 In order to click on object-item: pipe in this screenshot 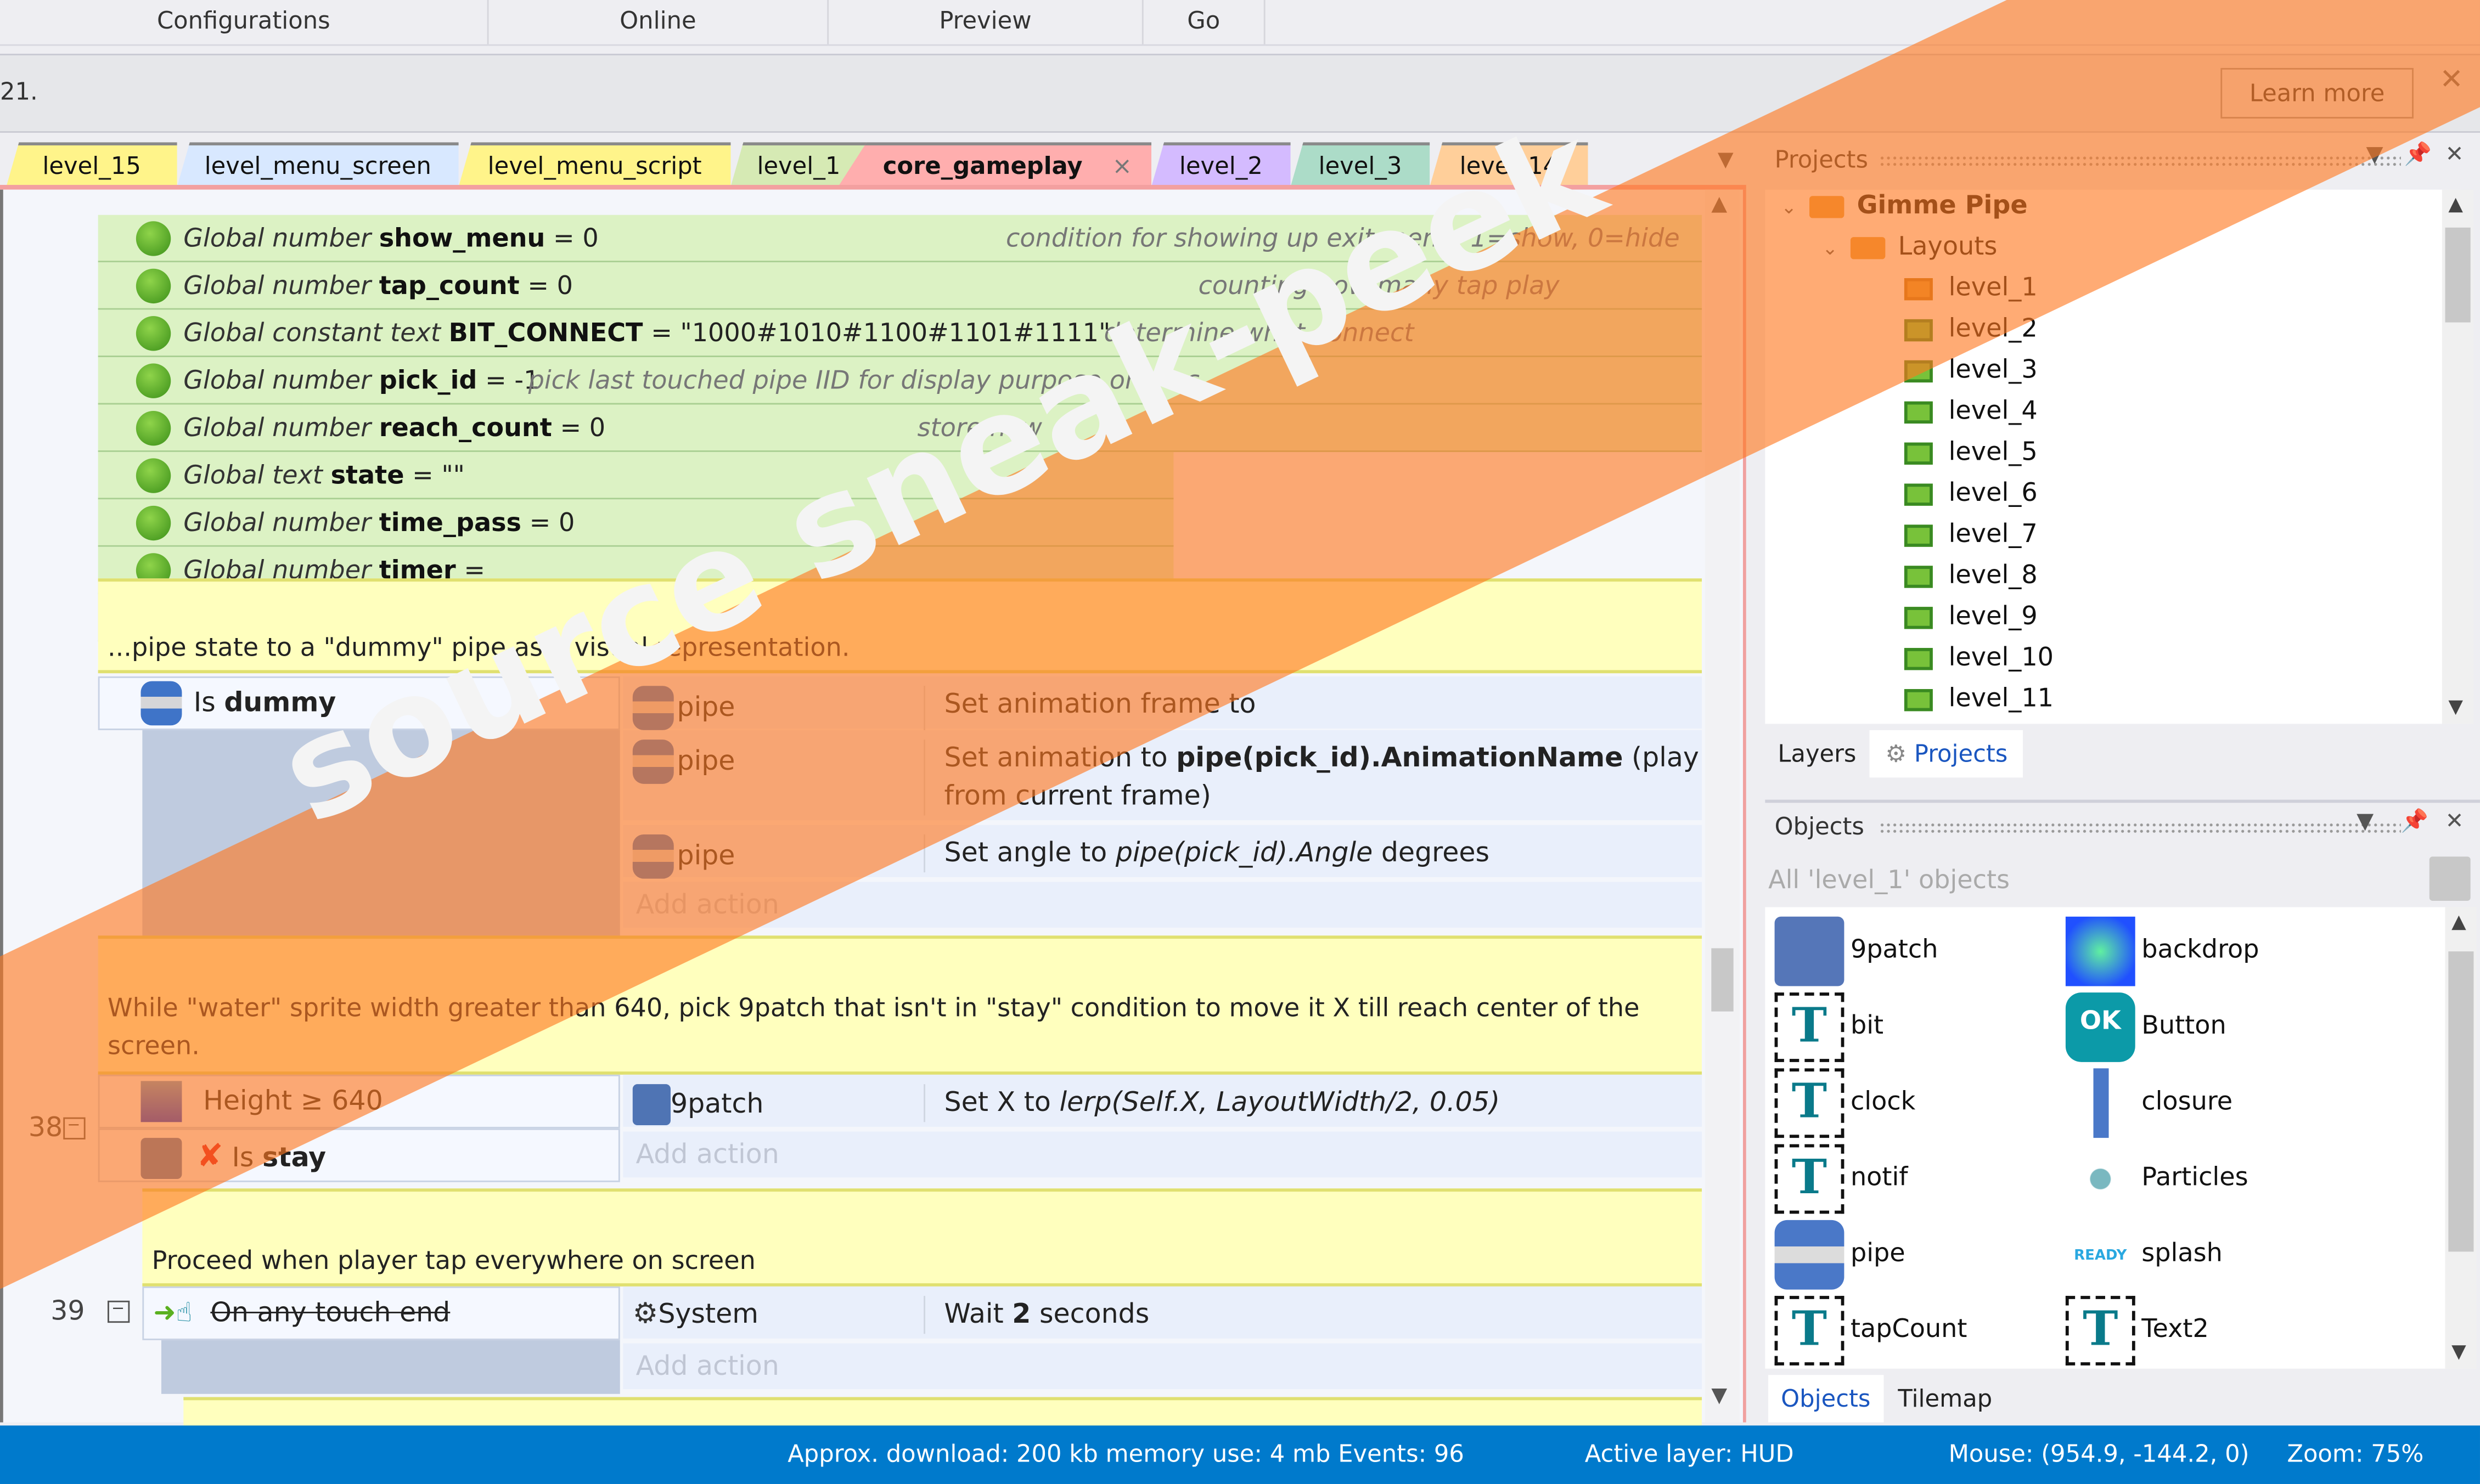, I will do `click(1840, 1253)`.